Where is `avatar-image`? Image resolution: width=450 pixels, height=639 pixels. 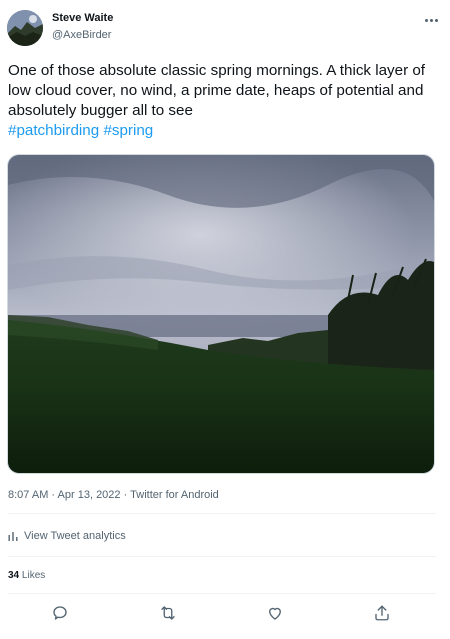
avatar-image is located at coordinates (25, 28).